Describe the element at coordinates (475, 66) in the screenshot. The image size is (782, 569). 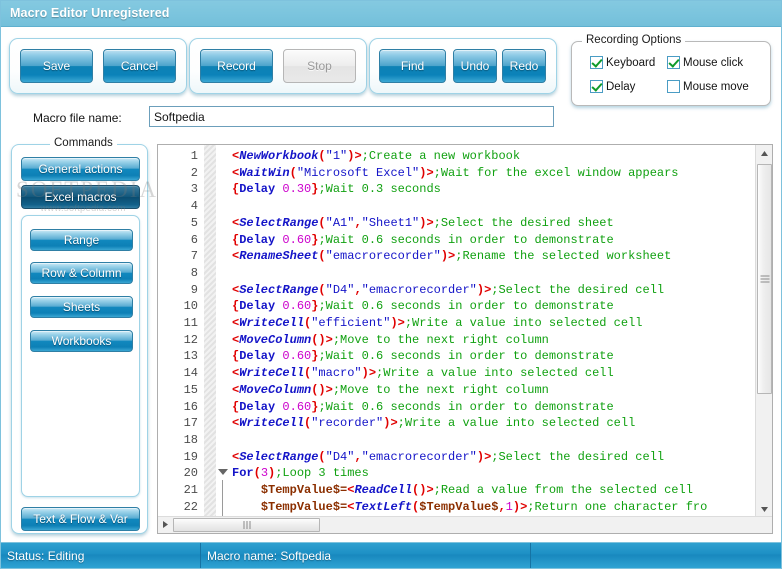
I see `undo-button: Undo` at that location.